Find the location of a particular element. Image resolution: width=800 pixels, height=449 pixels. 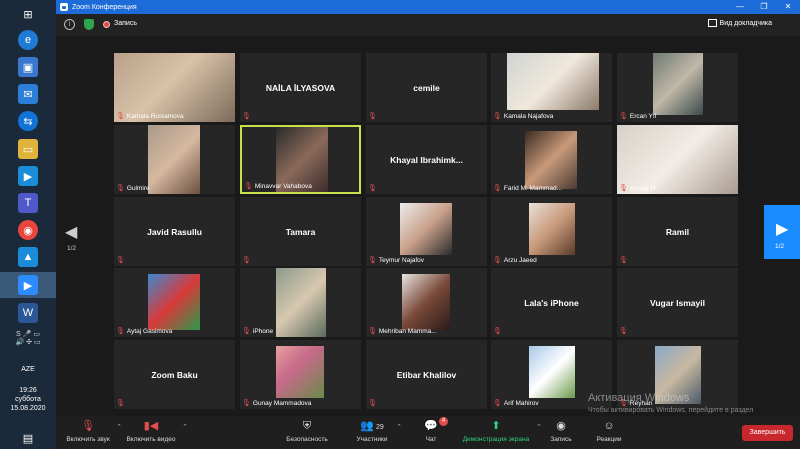

next-page-icon: ▶ is located at coordinates (782, 229).